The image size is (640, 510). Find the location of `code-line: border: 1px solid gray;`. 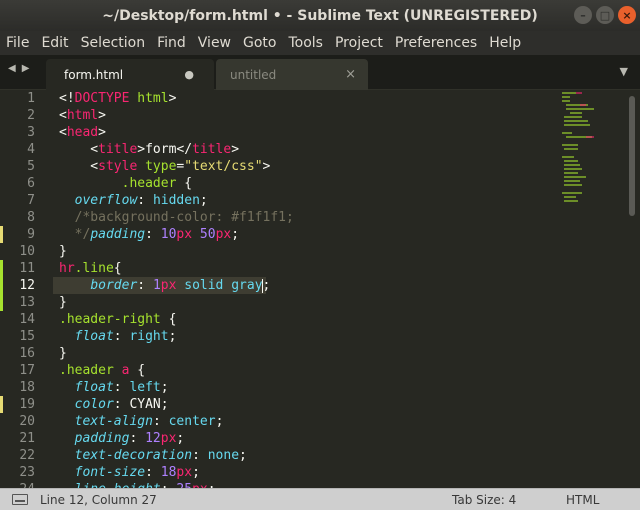

code-line: border: 1px solid gray; is located at coordinates (161, 285).